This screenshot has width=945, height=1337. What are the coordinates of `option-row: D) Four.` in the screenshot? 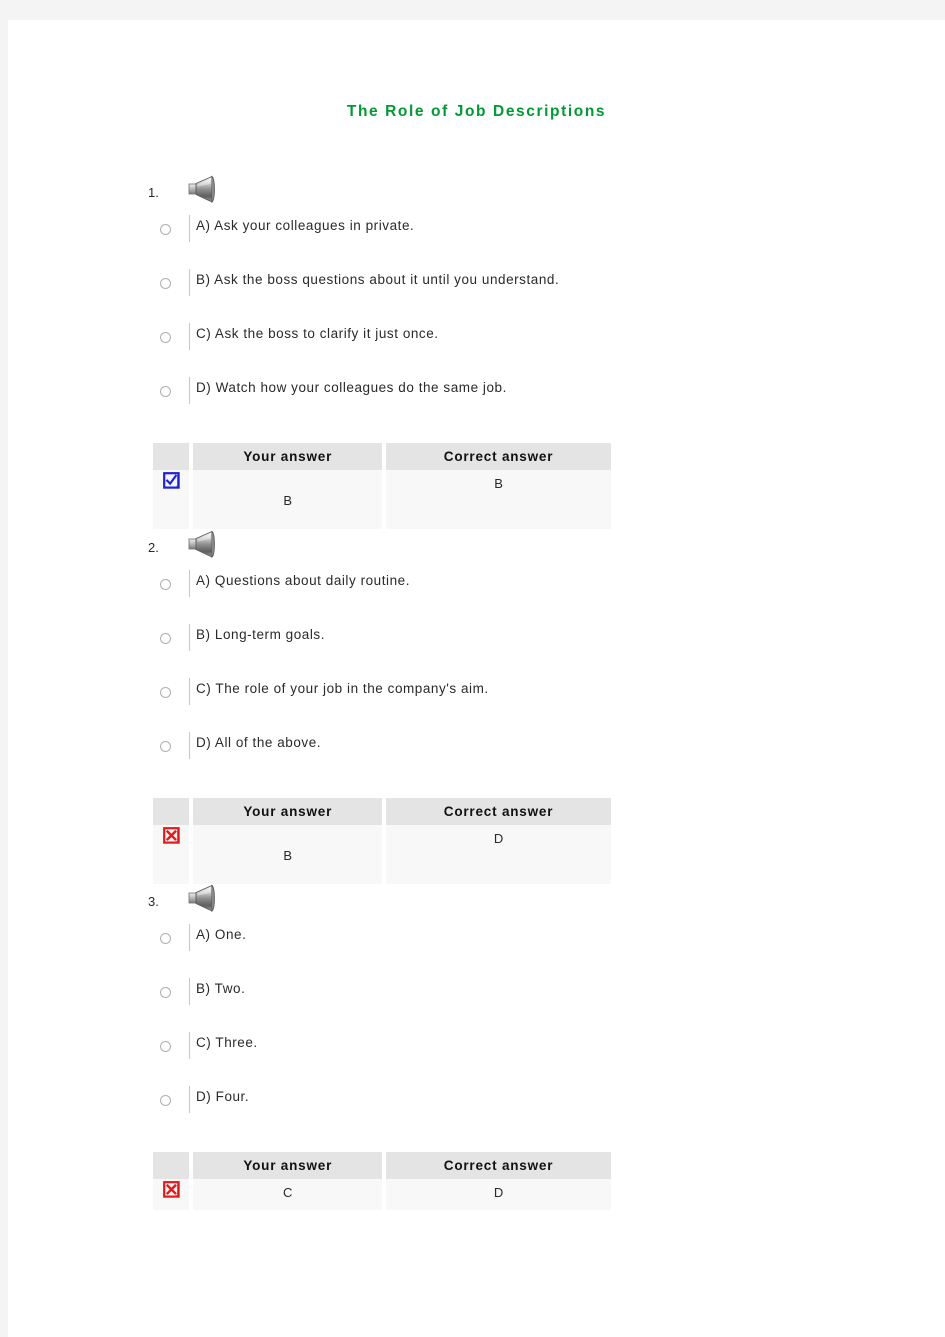 It's located at (498, 1114).